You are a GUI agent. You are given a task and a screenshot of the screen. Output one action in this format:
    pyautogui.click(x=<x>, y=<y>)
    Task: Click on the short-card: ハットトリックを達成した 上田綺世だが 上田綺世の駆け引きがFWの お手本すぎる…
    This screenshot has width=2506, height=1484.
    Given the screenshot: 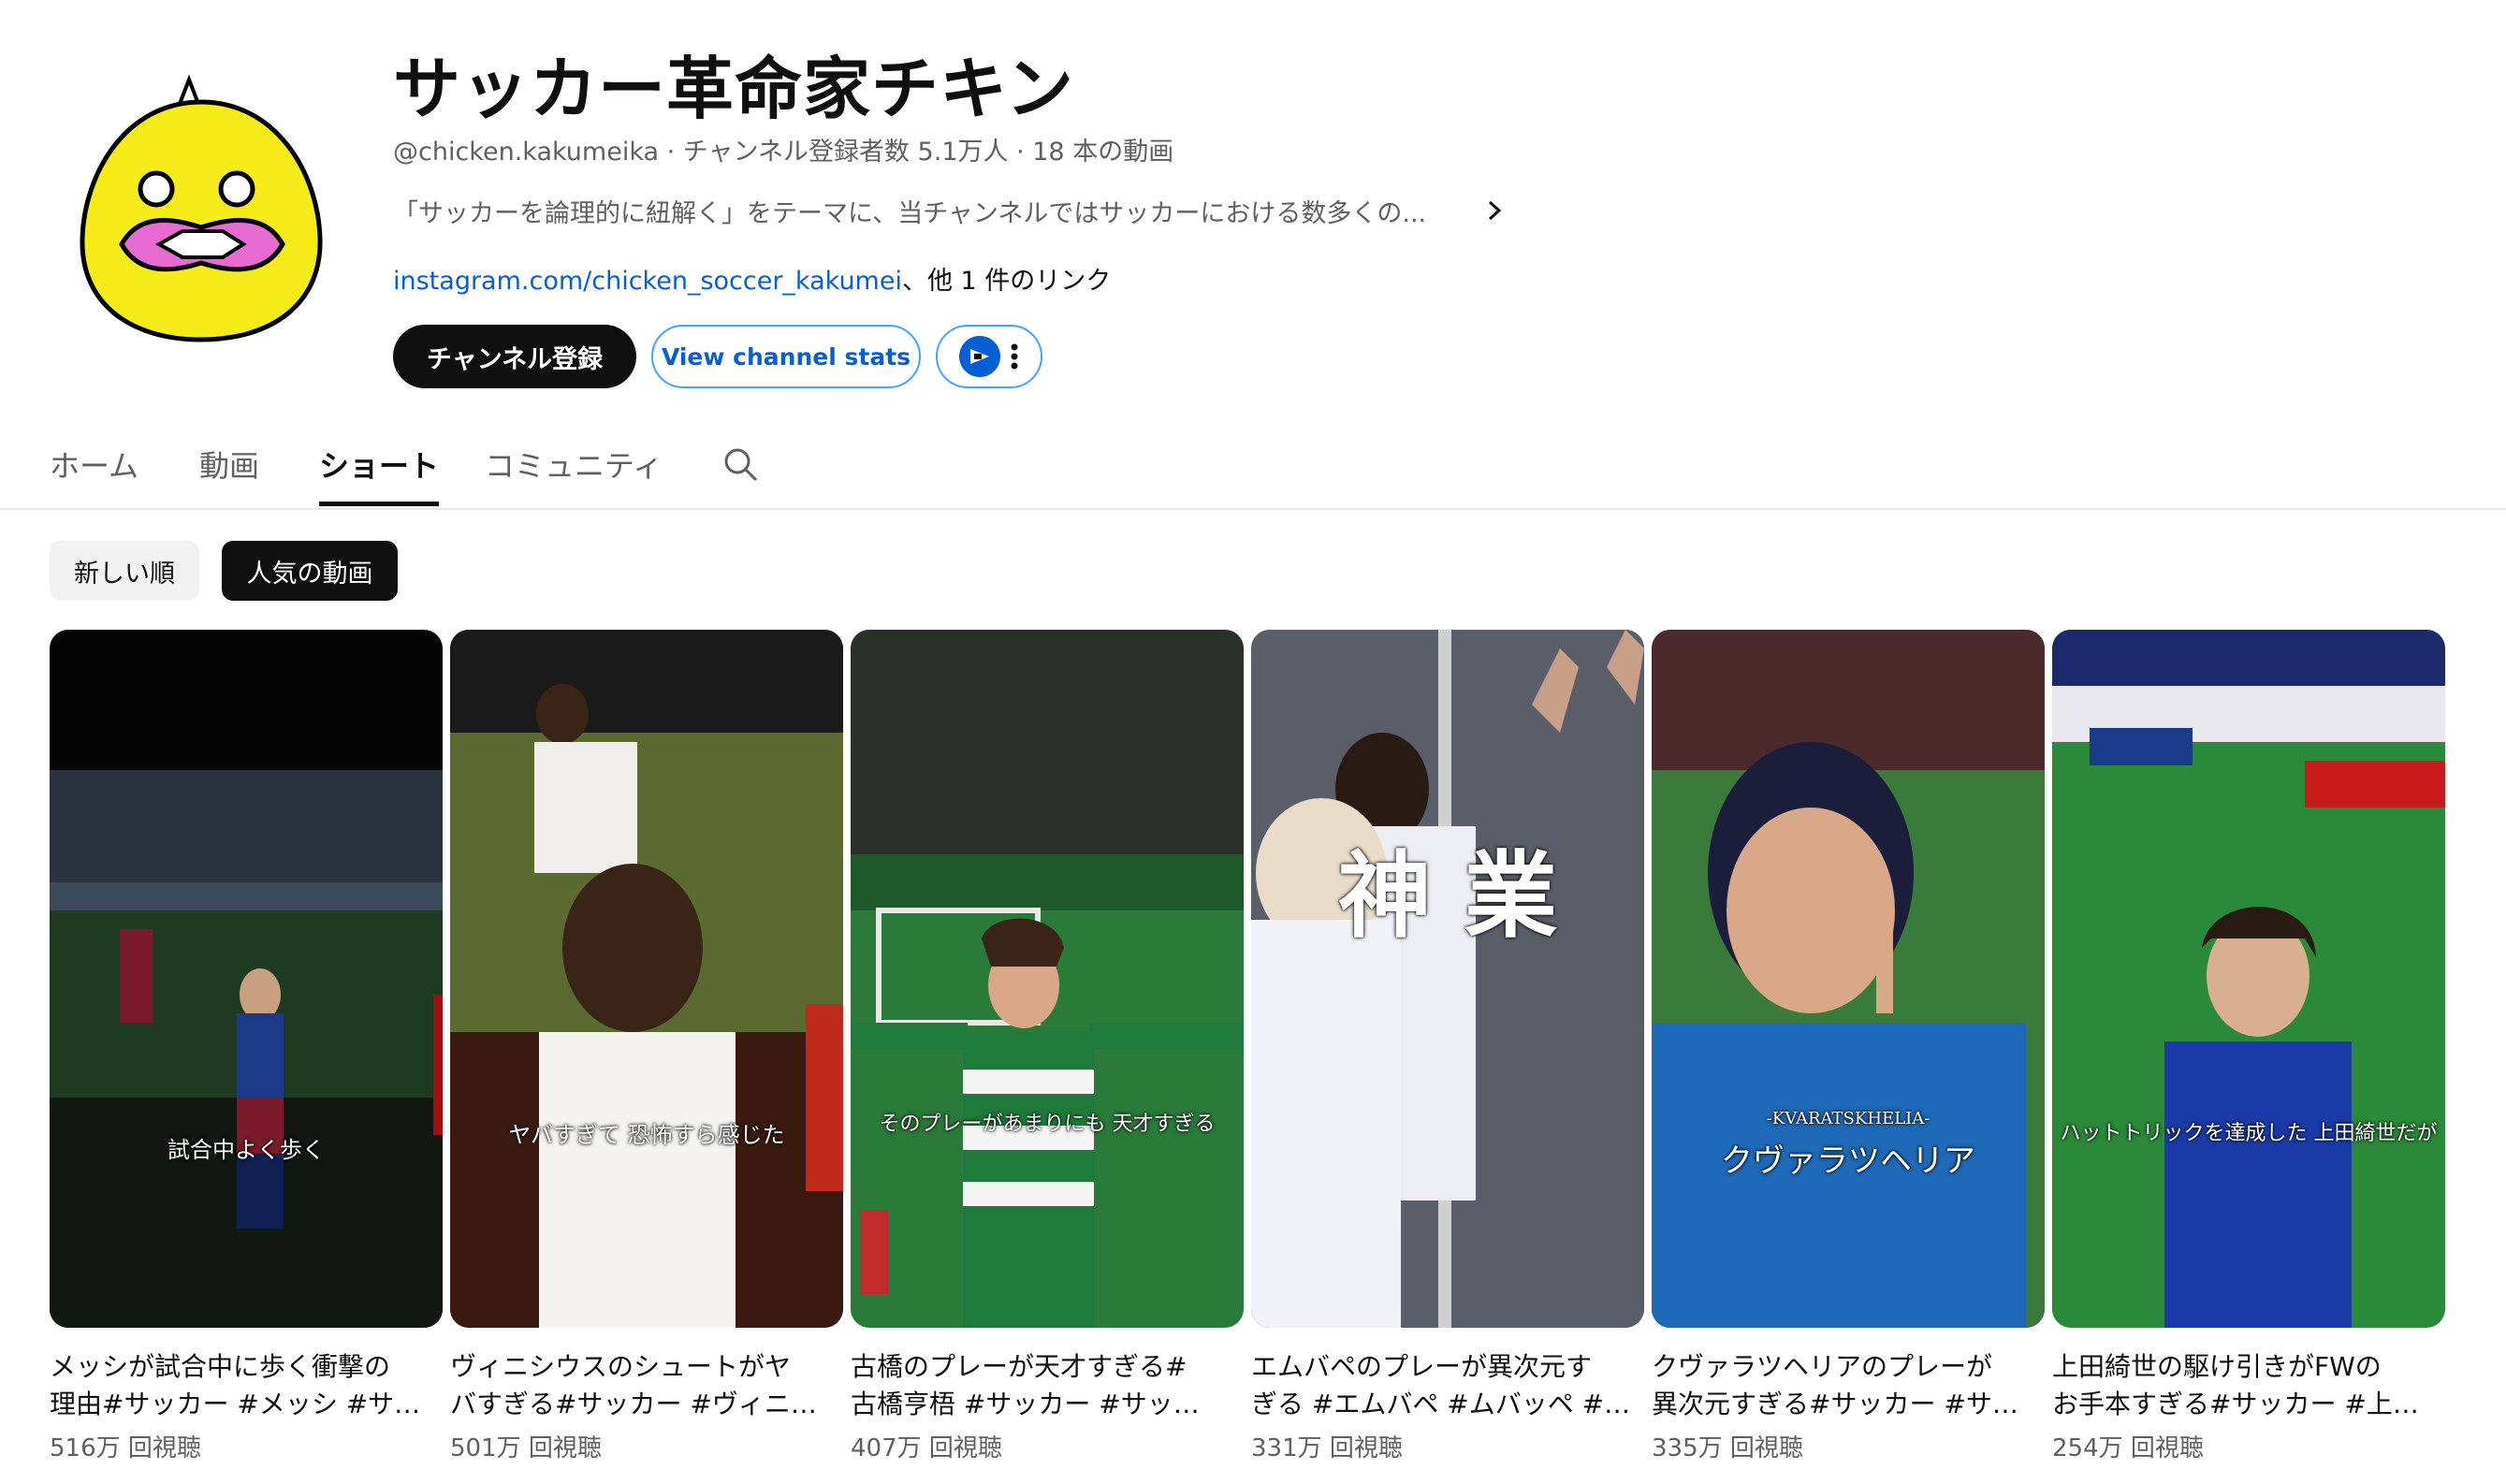 What is the action you would take?
    pyautogui.click(x=2248, y=1046)
    